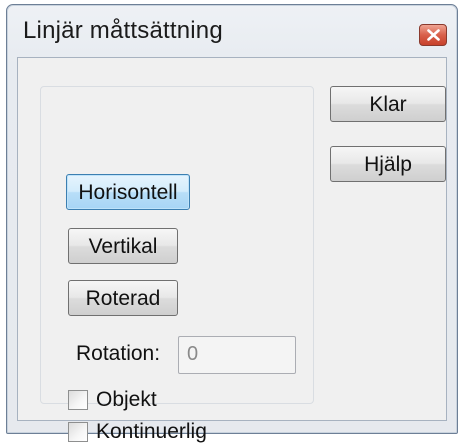 The width and height of the screenshot is (467, 444). Describe the element at coordinates (123, 30) in the screenshot. I see `window-title: Linjär måttsättning` at that location.